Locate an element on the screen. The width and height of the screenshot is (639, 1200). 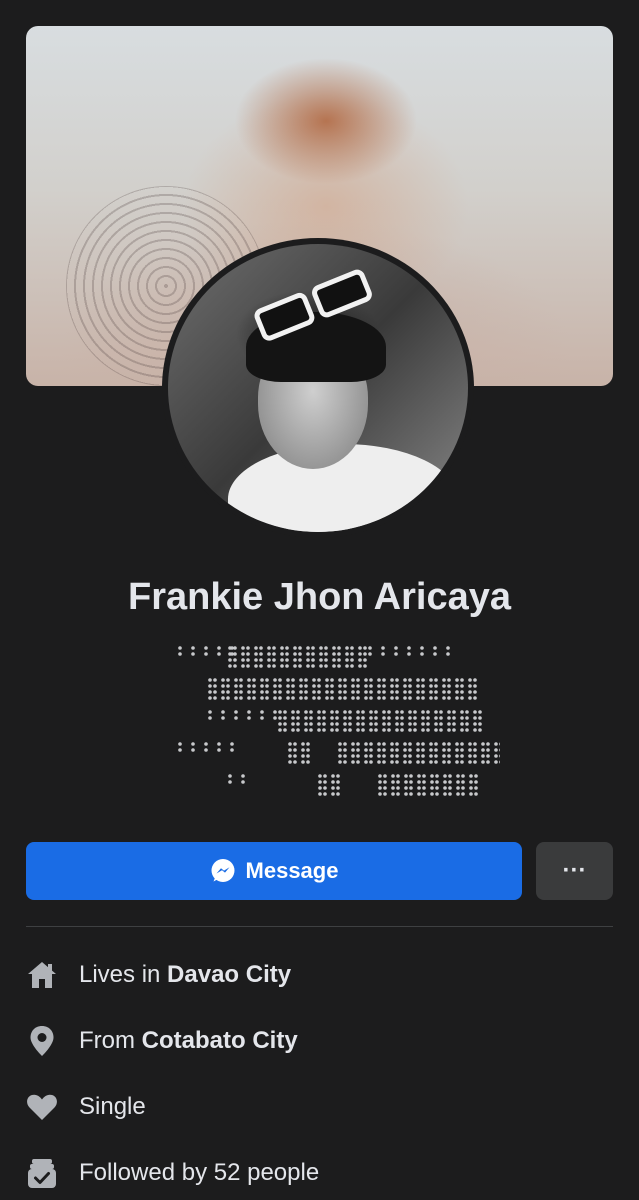
from-city: Cotabato City is located at coordinates (220, 1041).